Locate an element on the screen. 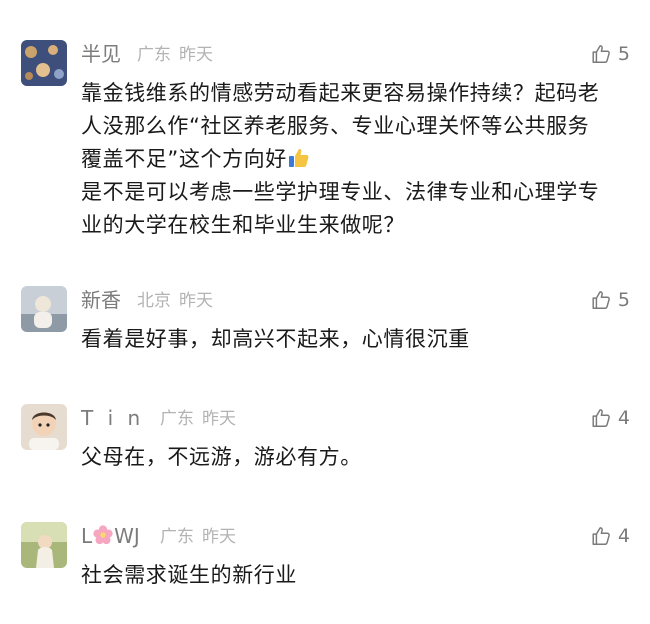  comment-line: 覆盖不足”这个方向好 is located at coordinates (361, 159).